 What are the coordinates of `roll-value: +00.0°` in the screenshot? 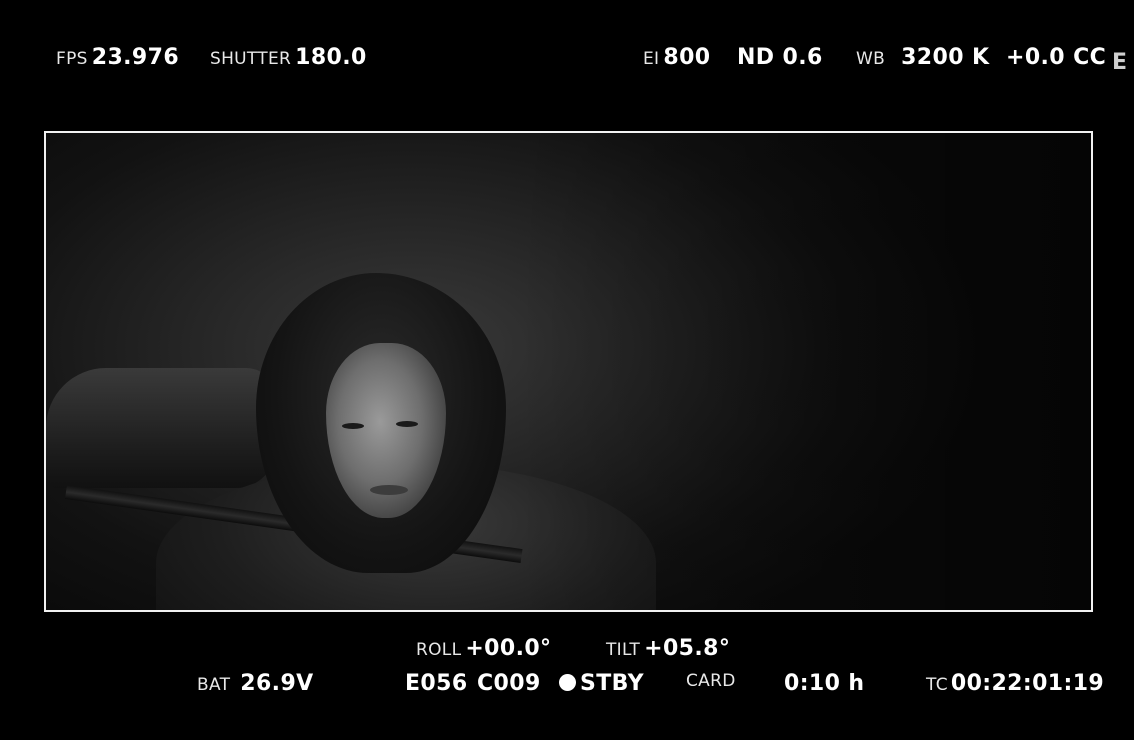 It's located at (508, 648).